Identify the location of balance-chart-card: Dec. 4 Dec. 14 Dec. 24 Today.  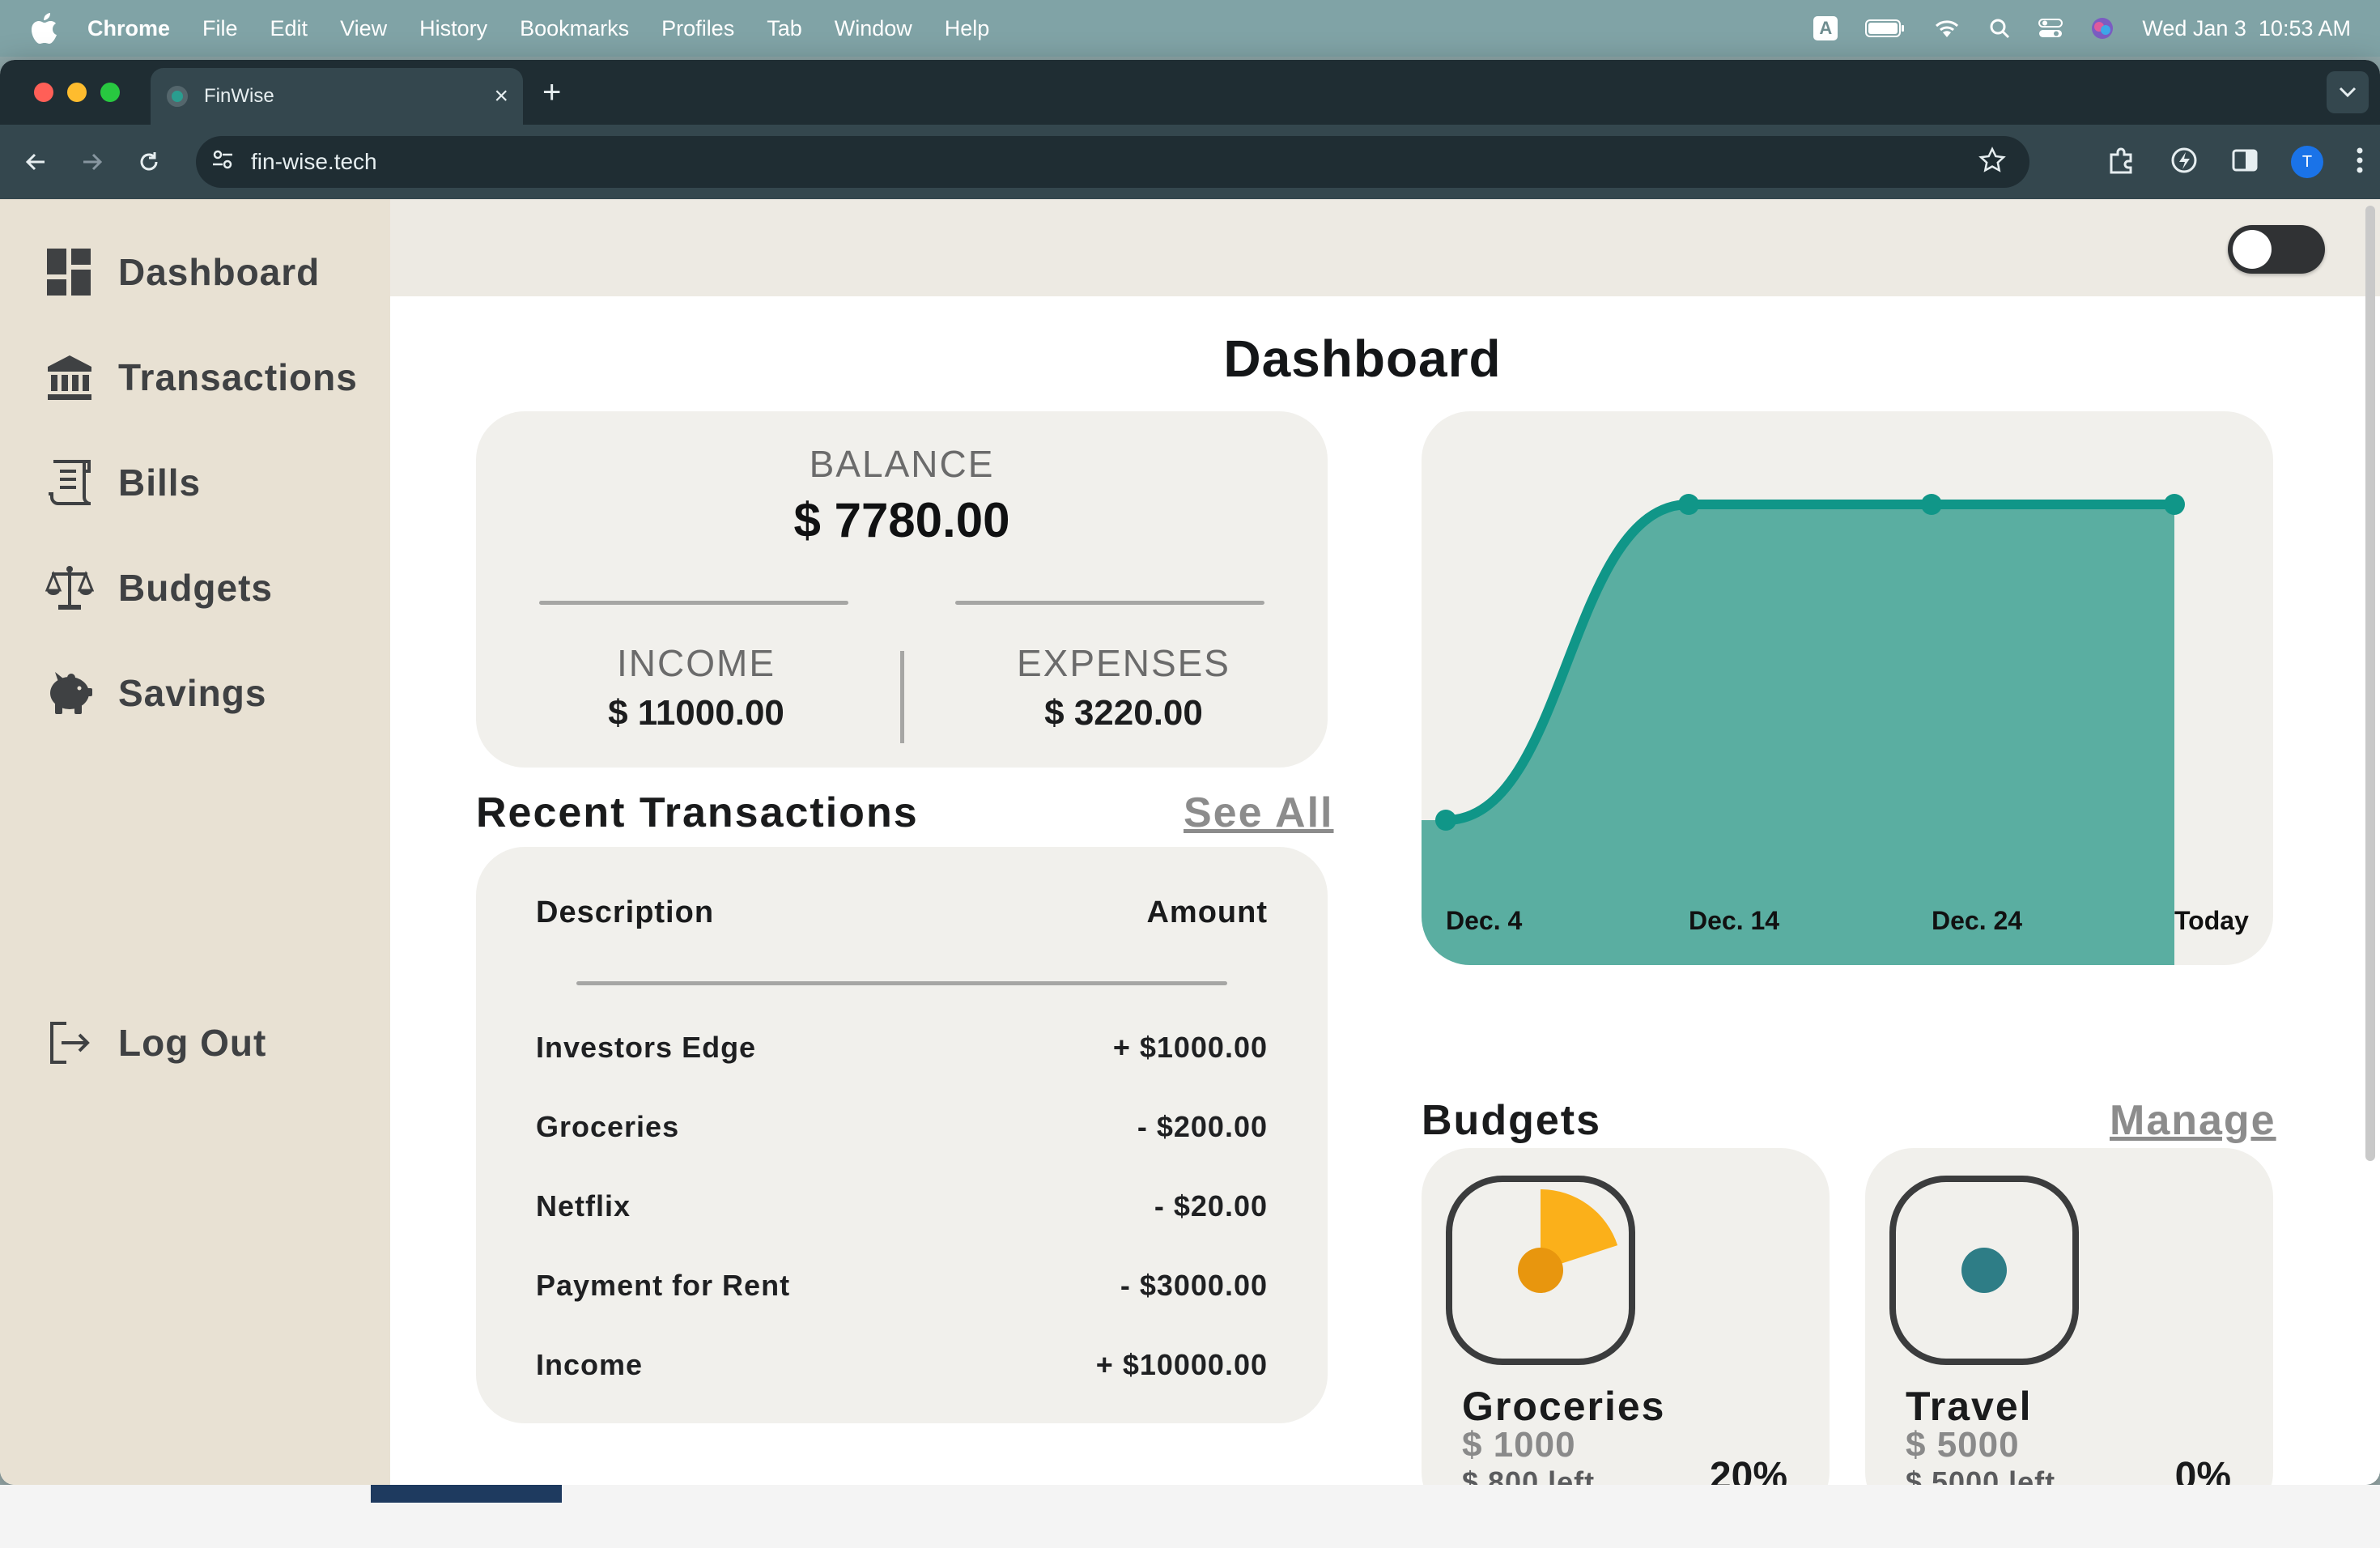
(1848, 688).